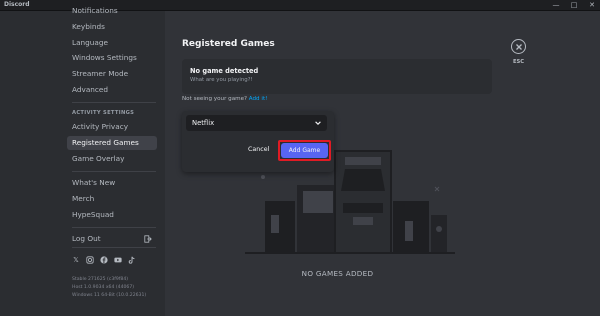  I want to click on x-icon: 𝕏, so click(76, 260).